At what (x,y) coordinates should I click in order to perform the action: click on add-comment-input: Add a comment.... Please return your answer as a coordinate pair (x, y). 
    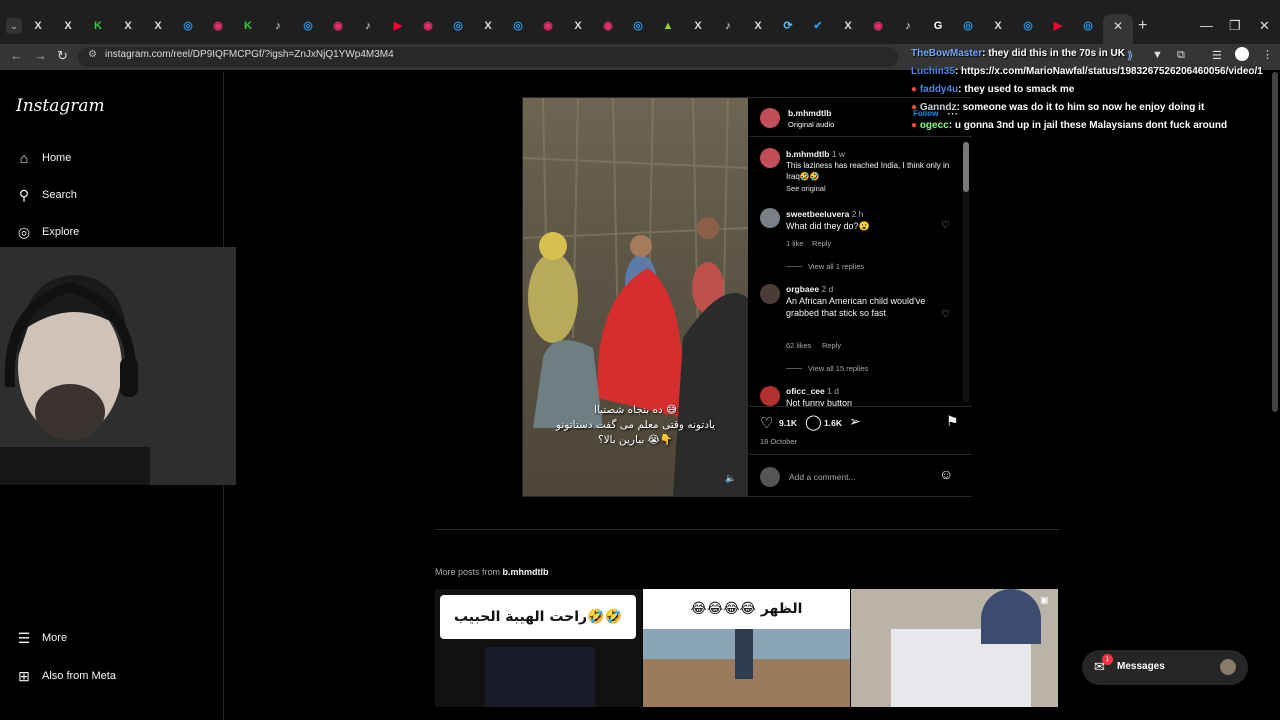
    Looking at the image, I should click on (822, 477).